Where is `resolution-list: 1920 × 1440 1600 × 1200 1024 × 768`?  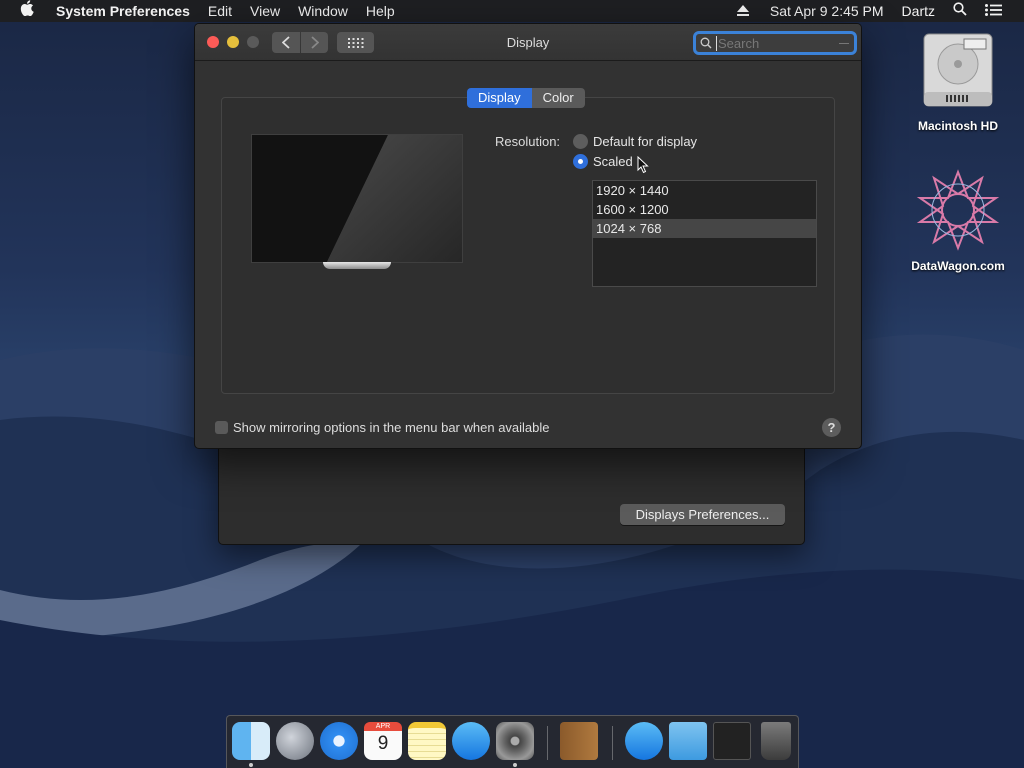
resolution-list: 1920 × 1440 1600 × 1200 1024 × 768 is located at coordinates (704, 233).